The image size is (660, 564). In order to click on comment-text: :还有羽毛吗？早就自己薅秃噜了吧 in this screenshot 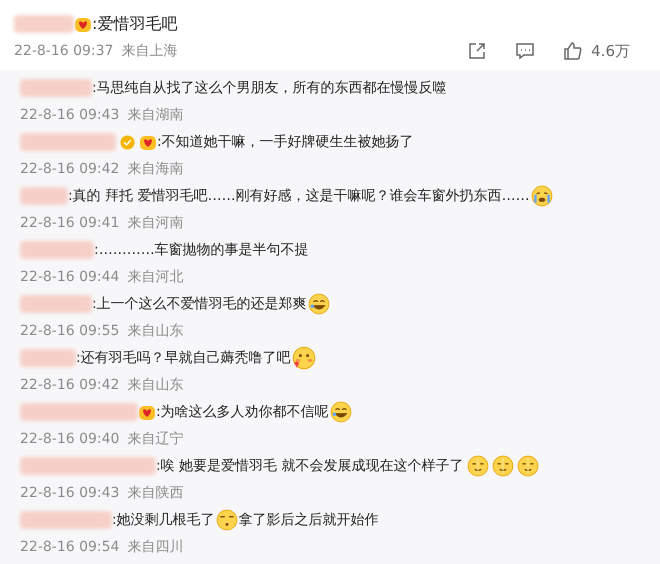, I will do `click(183, 358)`.